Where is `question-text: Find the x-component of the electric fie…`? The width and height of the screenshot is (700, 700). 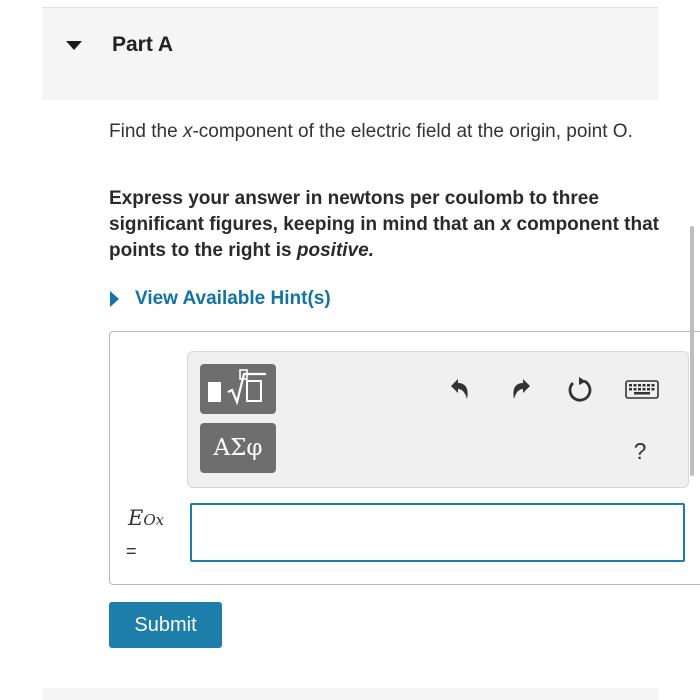 question-text: Find the x-component of the electric fie… is located at coordinates (381, 132).